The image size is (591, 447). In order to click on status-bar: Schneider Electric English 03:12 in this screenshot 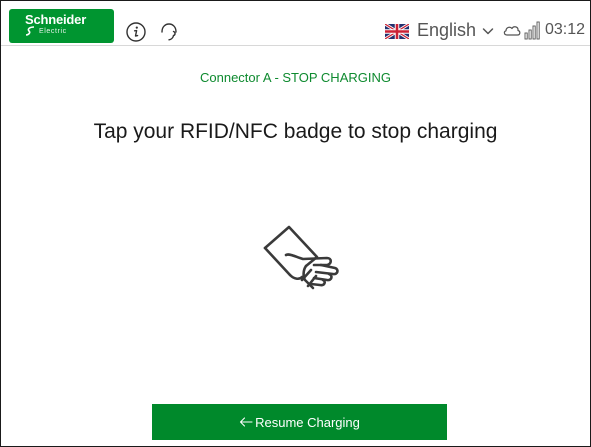, I will do `click(295, 23)`.